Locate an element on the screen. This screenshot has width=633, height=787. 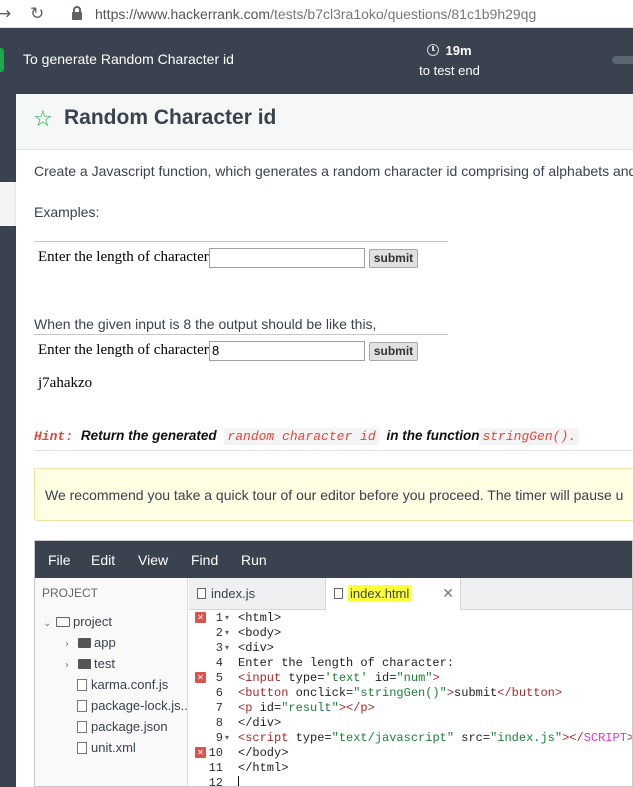
status-indicator is located at coordinates (2, 60).